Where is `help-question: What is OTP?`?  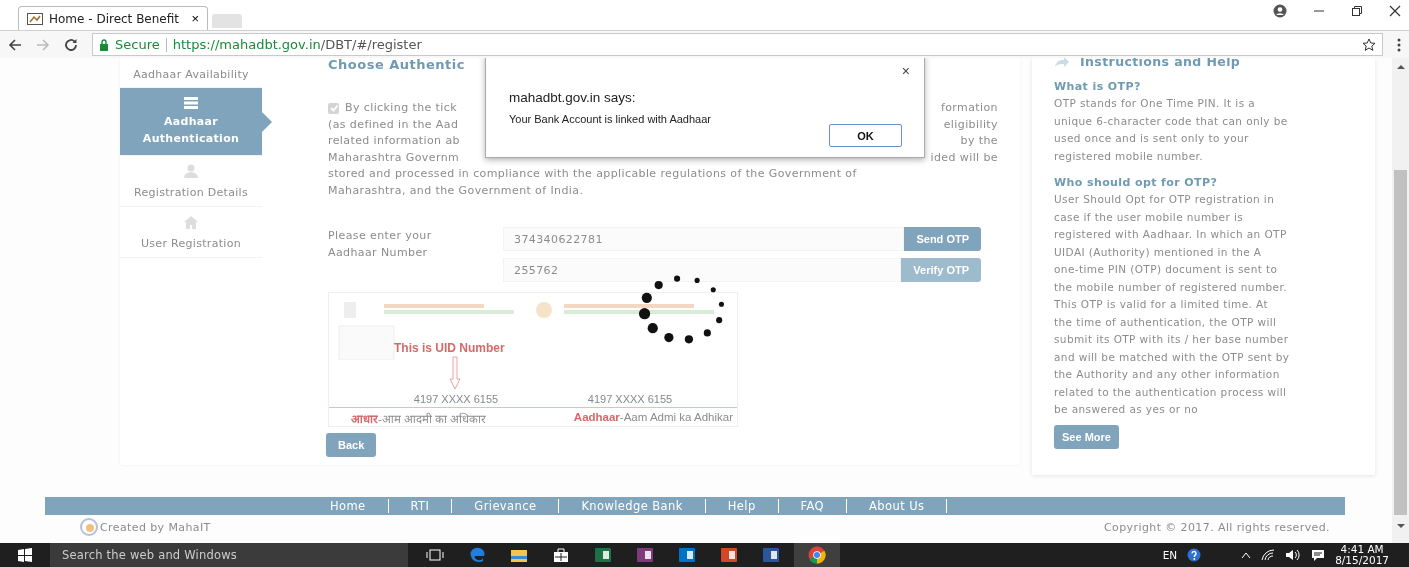
help-question: What is OTP? is located at coordinates (1098, 87).